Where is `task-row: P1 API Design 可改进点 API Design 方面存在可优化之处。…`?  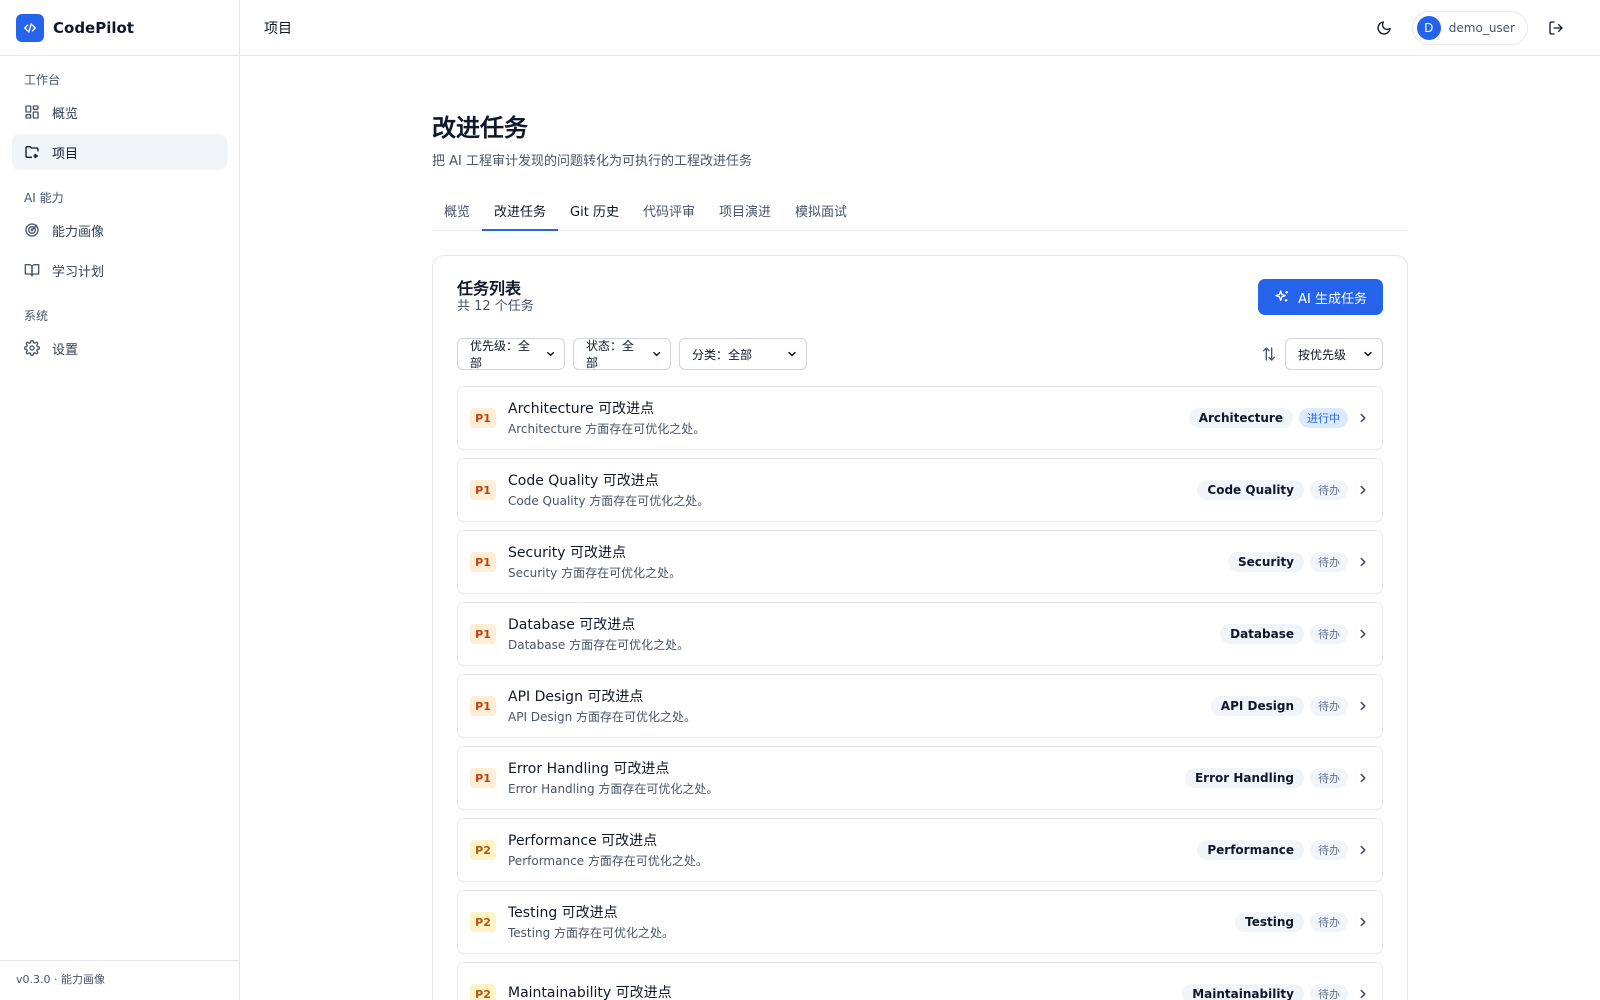
task-row: P1 API Design 可改进点 API Design 方面存在可优化之处。… is located at coordinates (920, 706).